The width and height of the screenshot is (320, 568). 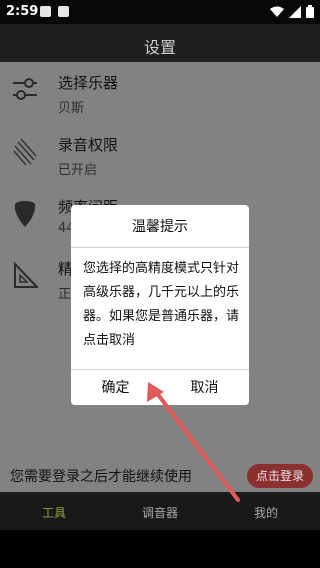 What do you see at coordinates (310, 11) in the screenshot?
I see `battery-icon` at bounding box center [310, 11].